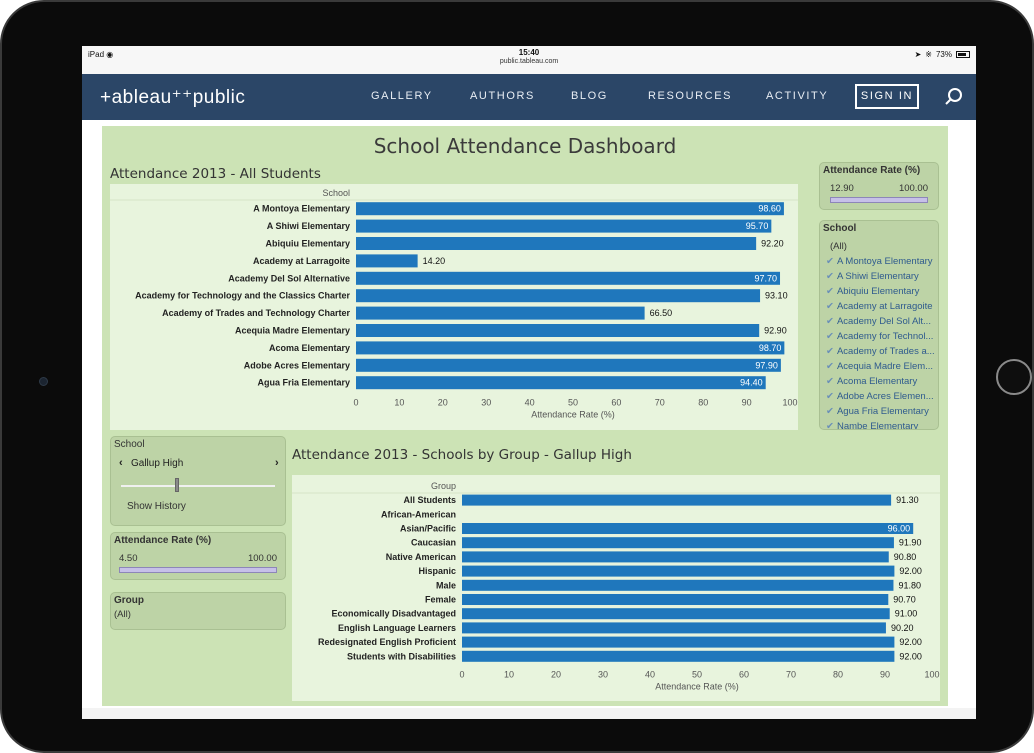 The image size is (1034, 753). I want to click on chevron-left-icon: ‹, so click(121, 463).